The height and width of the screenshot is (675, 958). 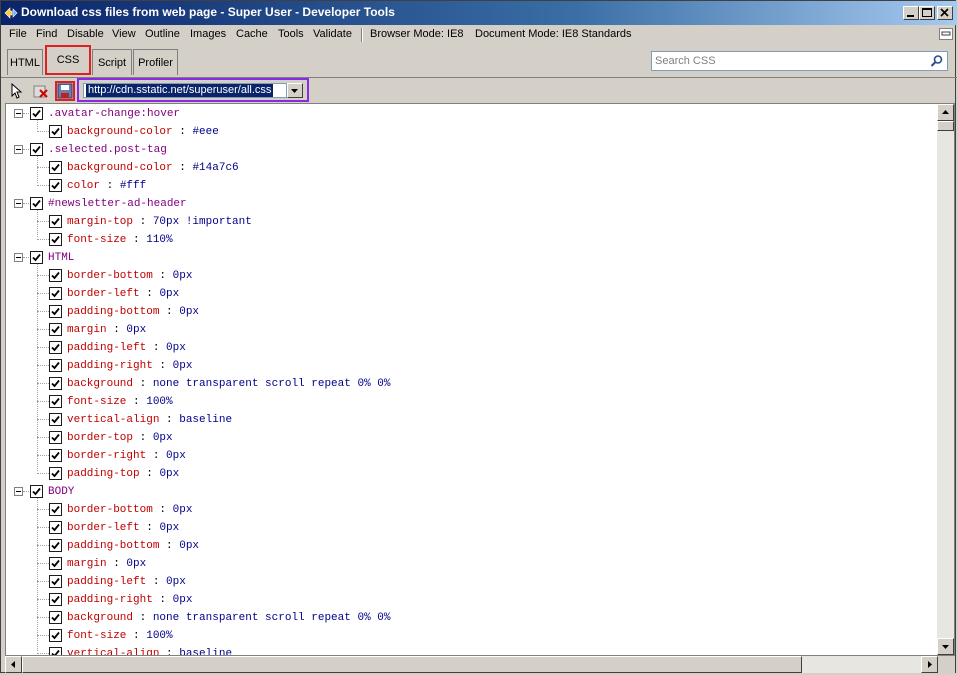 What do you see at coordinates (202, 222) in the screenshot?
I see `property-value: 70px !important` at bounding box center [202, 222].